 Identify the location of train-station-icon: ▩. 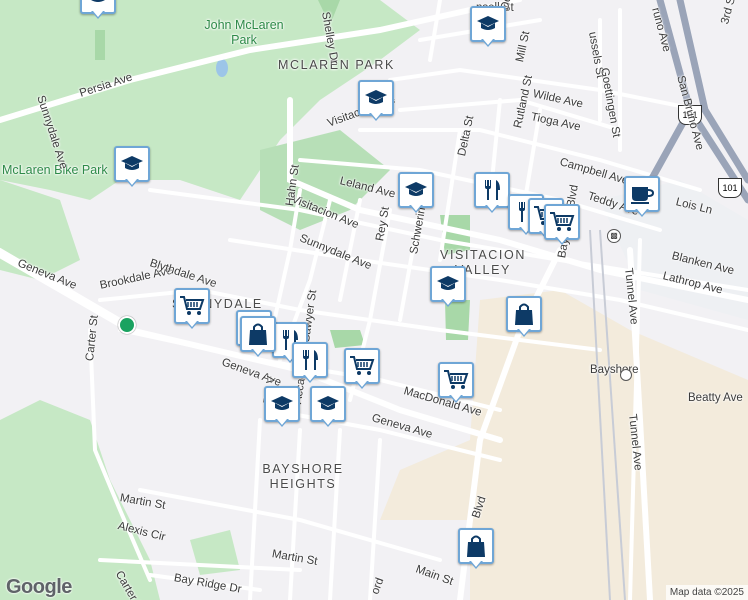
(614, 236).